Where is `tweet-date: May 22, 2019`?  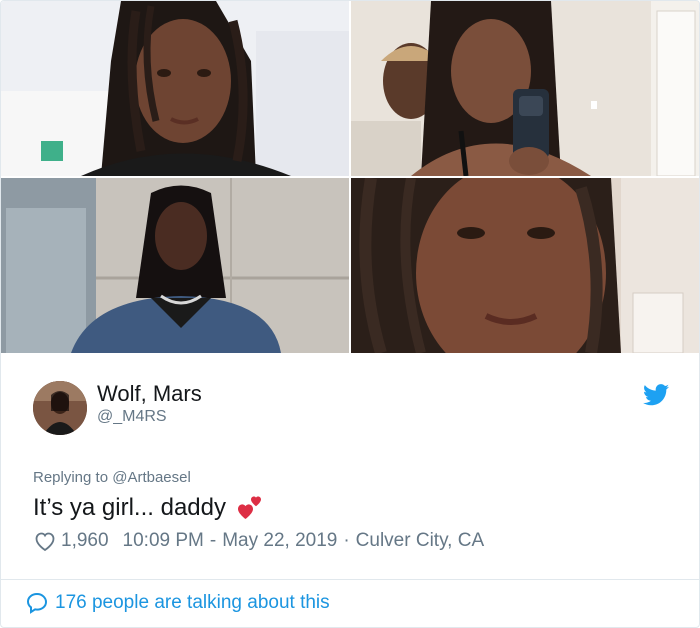 tweet-date: May 22, 2019 is located at coordinates (279, 541).